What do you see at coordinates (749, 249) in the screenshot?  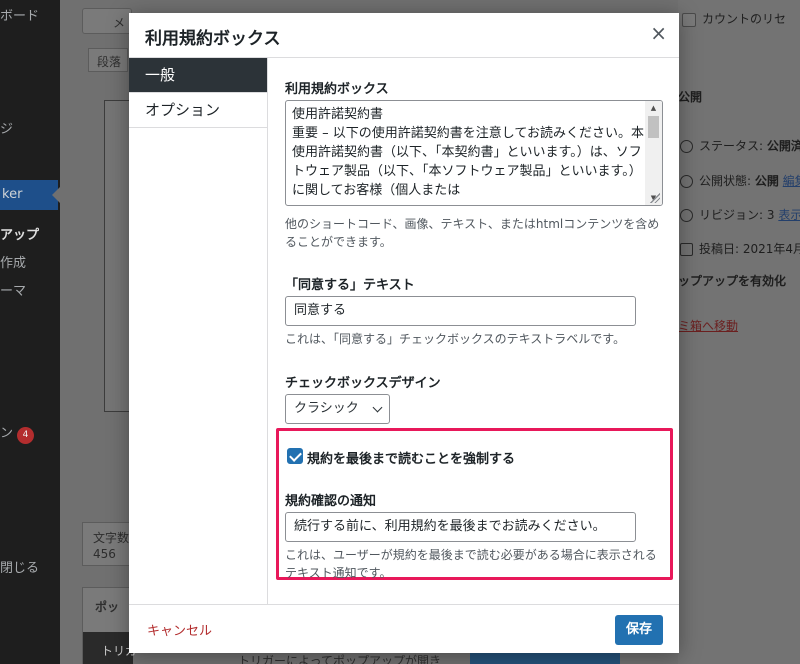 I see `published-date: 投稿日: 2021年4月` at bounding box center [749, 249].